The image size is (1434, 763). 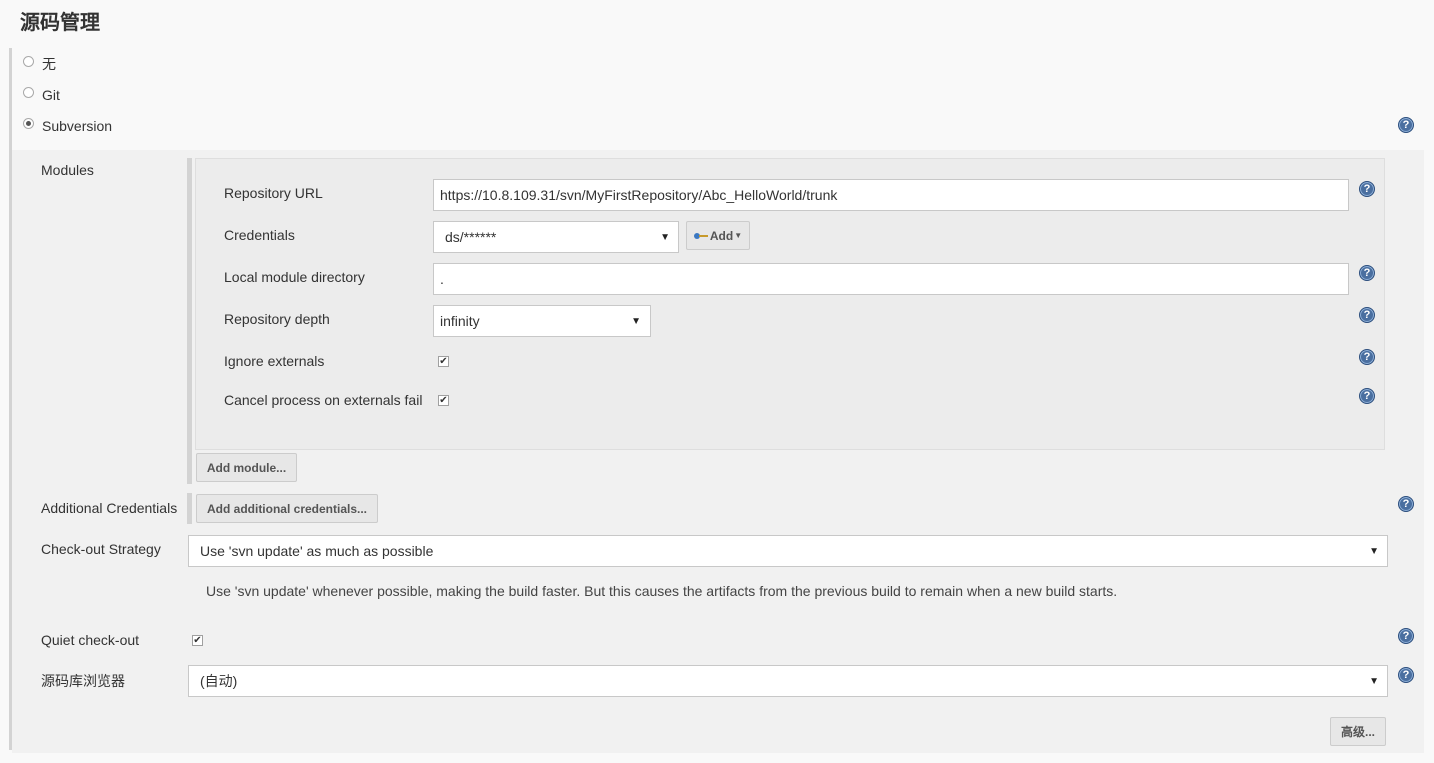 What do you see at coordinates (28, 61) in the screenshot?
I see `radio-none` at bounding box center [28, 61].